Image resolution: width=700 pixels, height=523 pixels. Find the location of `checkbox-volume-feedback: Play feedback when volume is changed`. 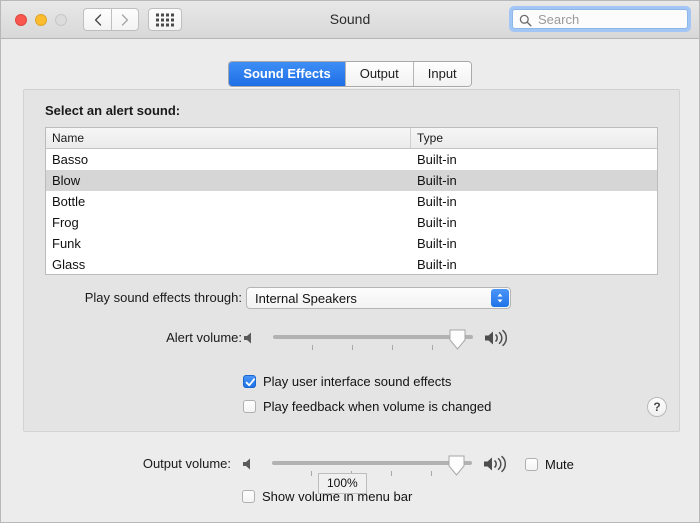

checkbox-volume-feedback: Play feedback when volume is changed is located at coordinates (367, 406).